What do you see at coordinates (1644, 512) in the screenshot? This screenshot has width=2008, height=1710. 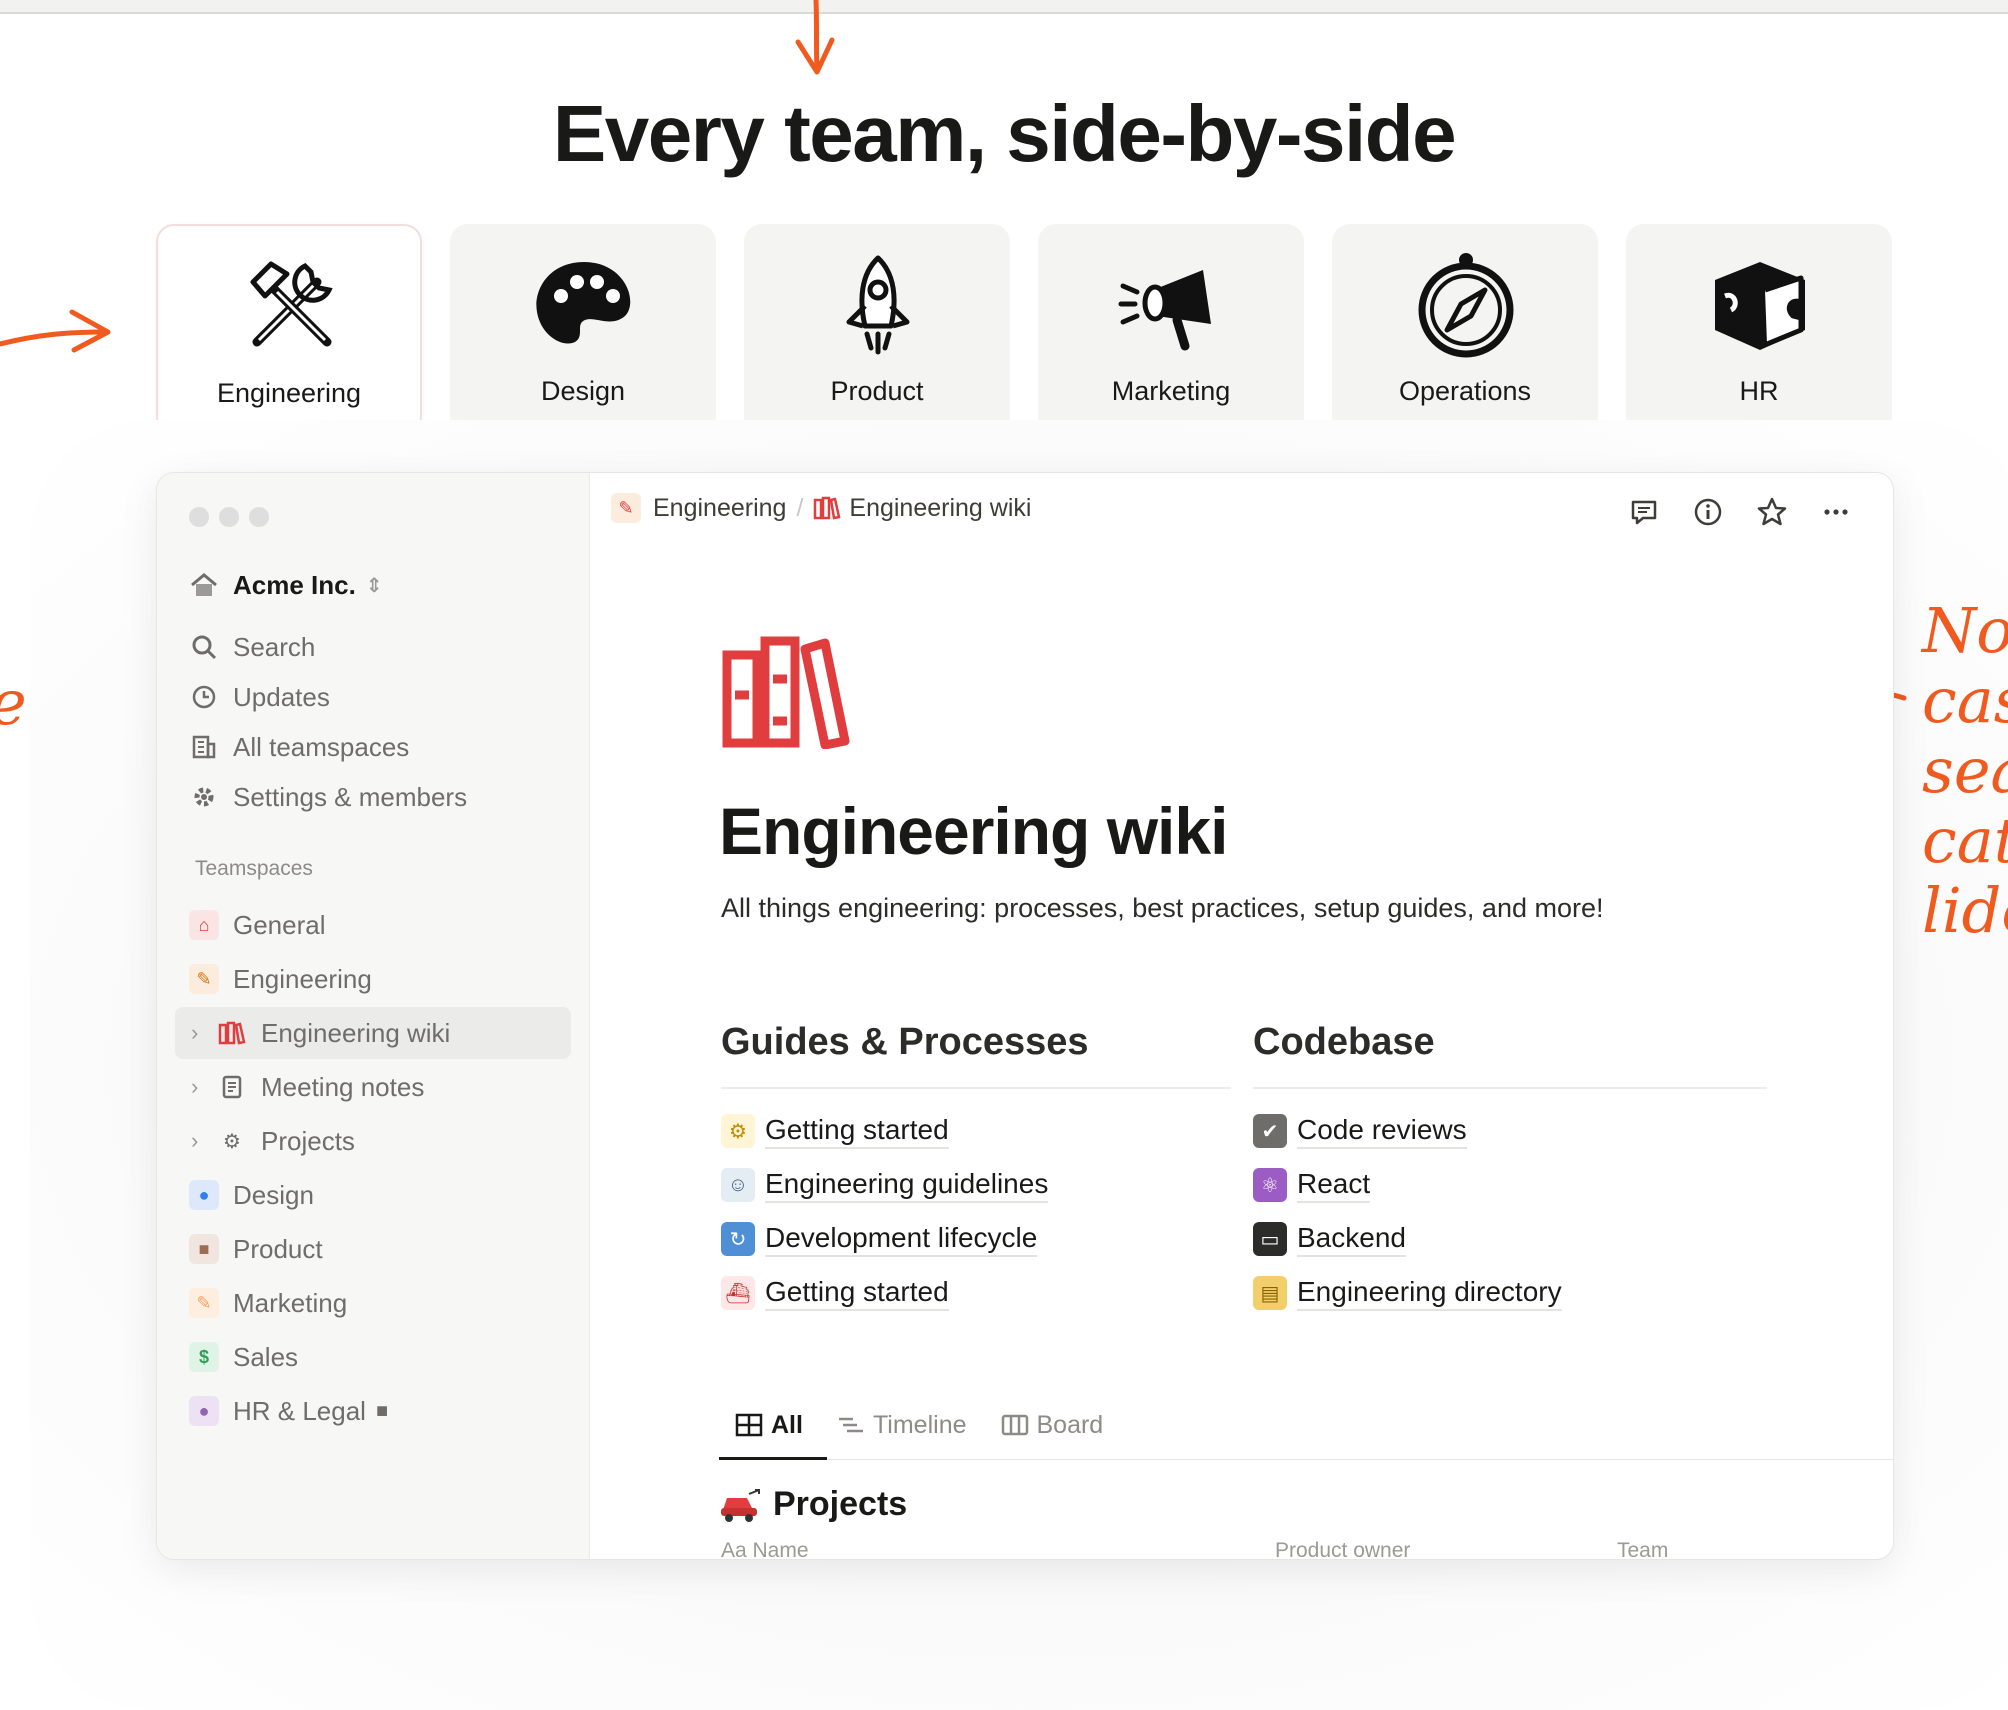 I see `comment-icon` at bounding box center [1644, 512].